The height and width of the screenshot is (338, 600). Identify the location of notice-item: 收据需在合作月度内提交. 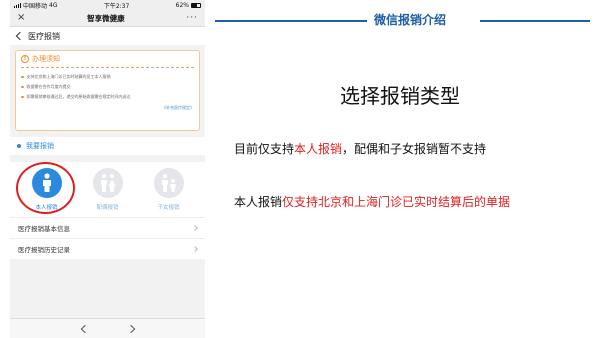
(107, 87).